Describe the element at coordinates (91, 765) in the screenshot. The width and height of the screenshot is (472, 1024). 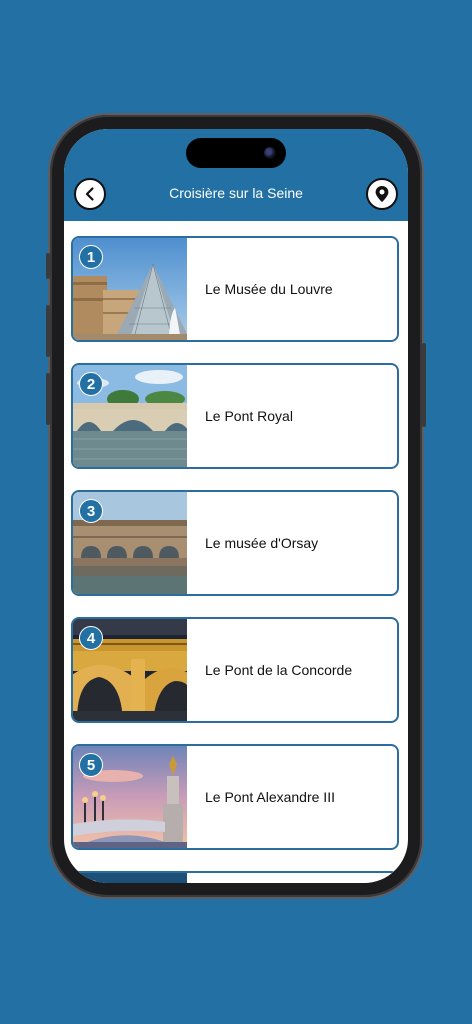
I see `stop-number-badge: 5` at that location.